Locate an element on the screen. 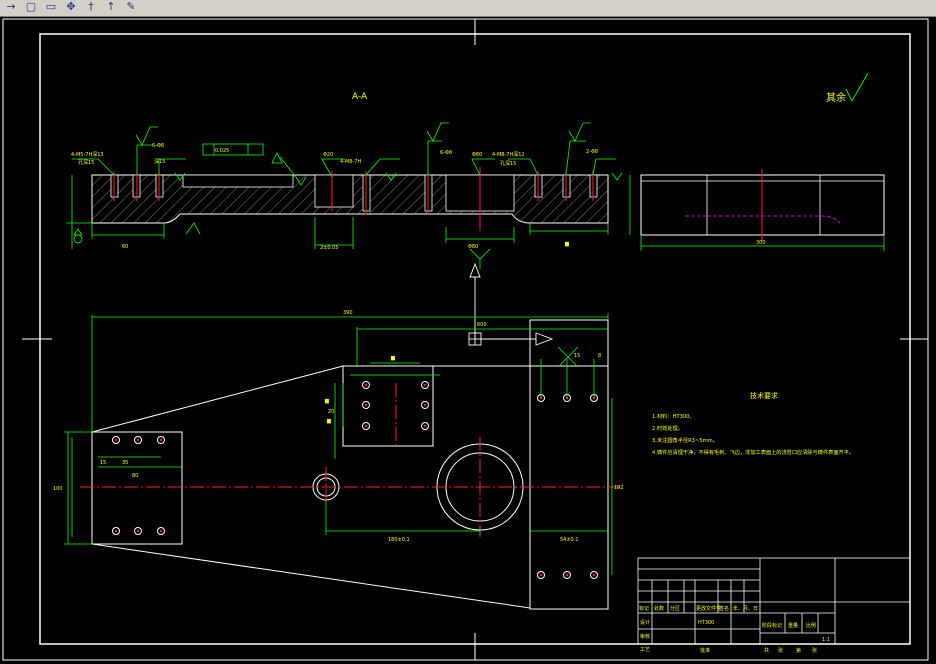 This screenshot has height=664, width=936. svg-text: 8 is located at coordinates (599, 356).